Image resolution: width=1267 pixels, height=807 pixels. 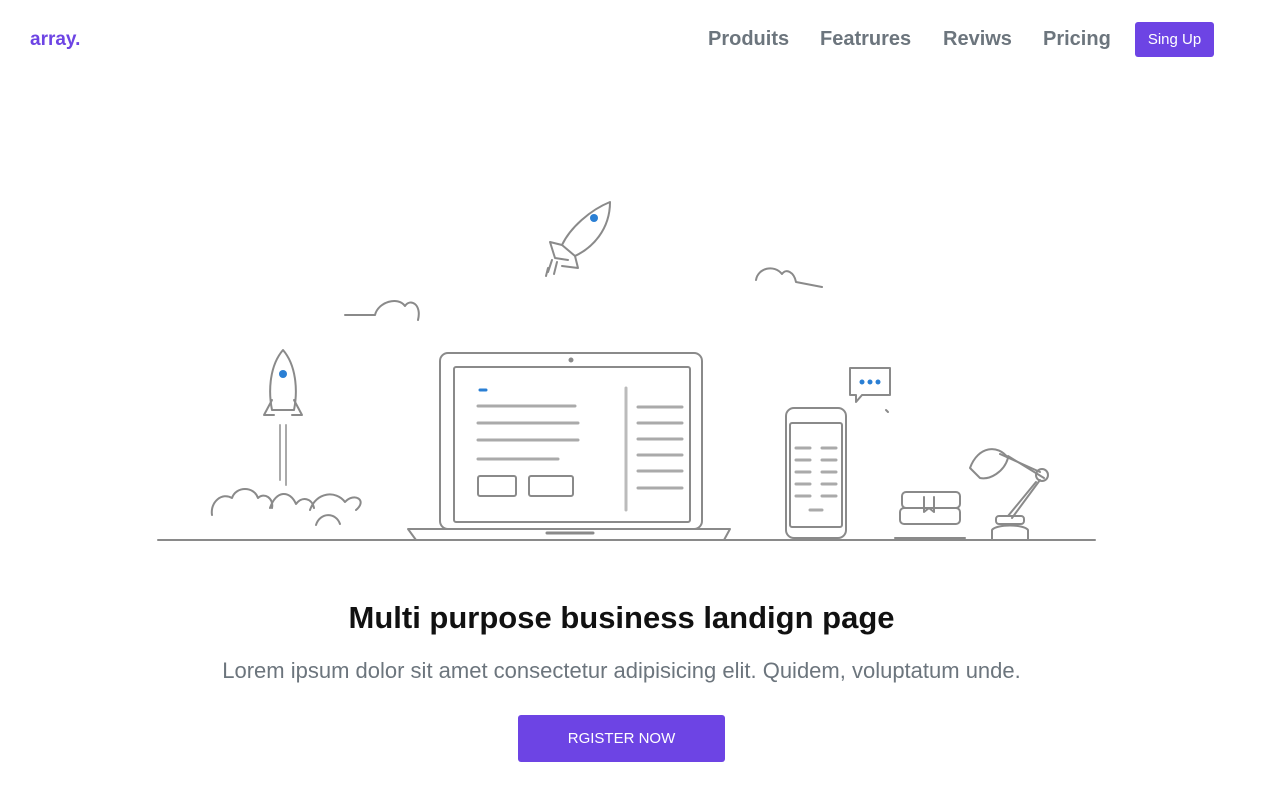 I want to click on laptop-icon, so click(x=569, y=446).